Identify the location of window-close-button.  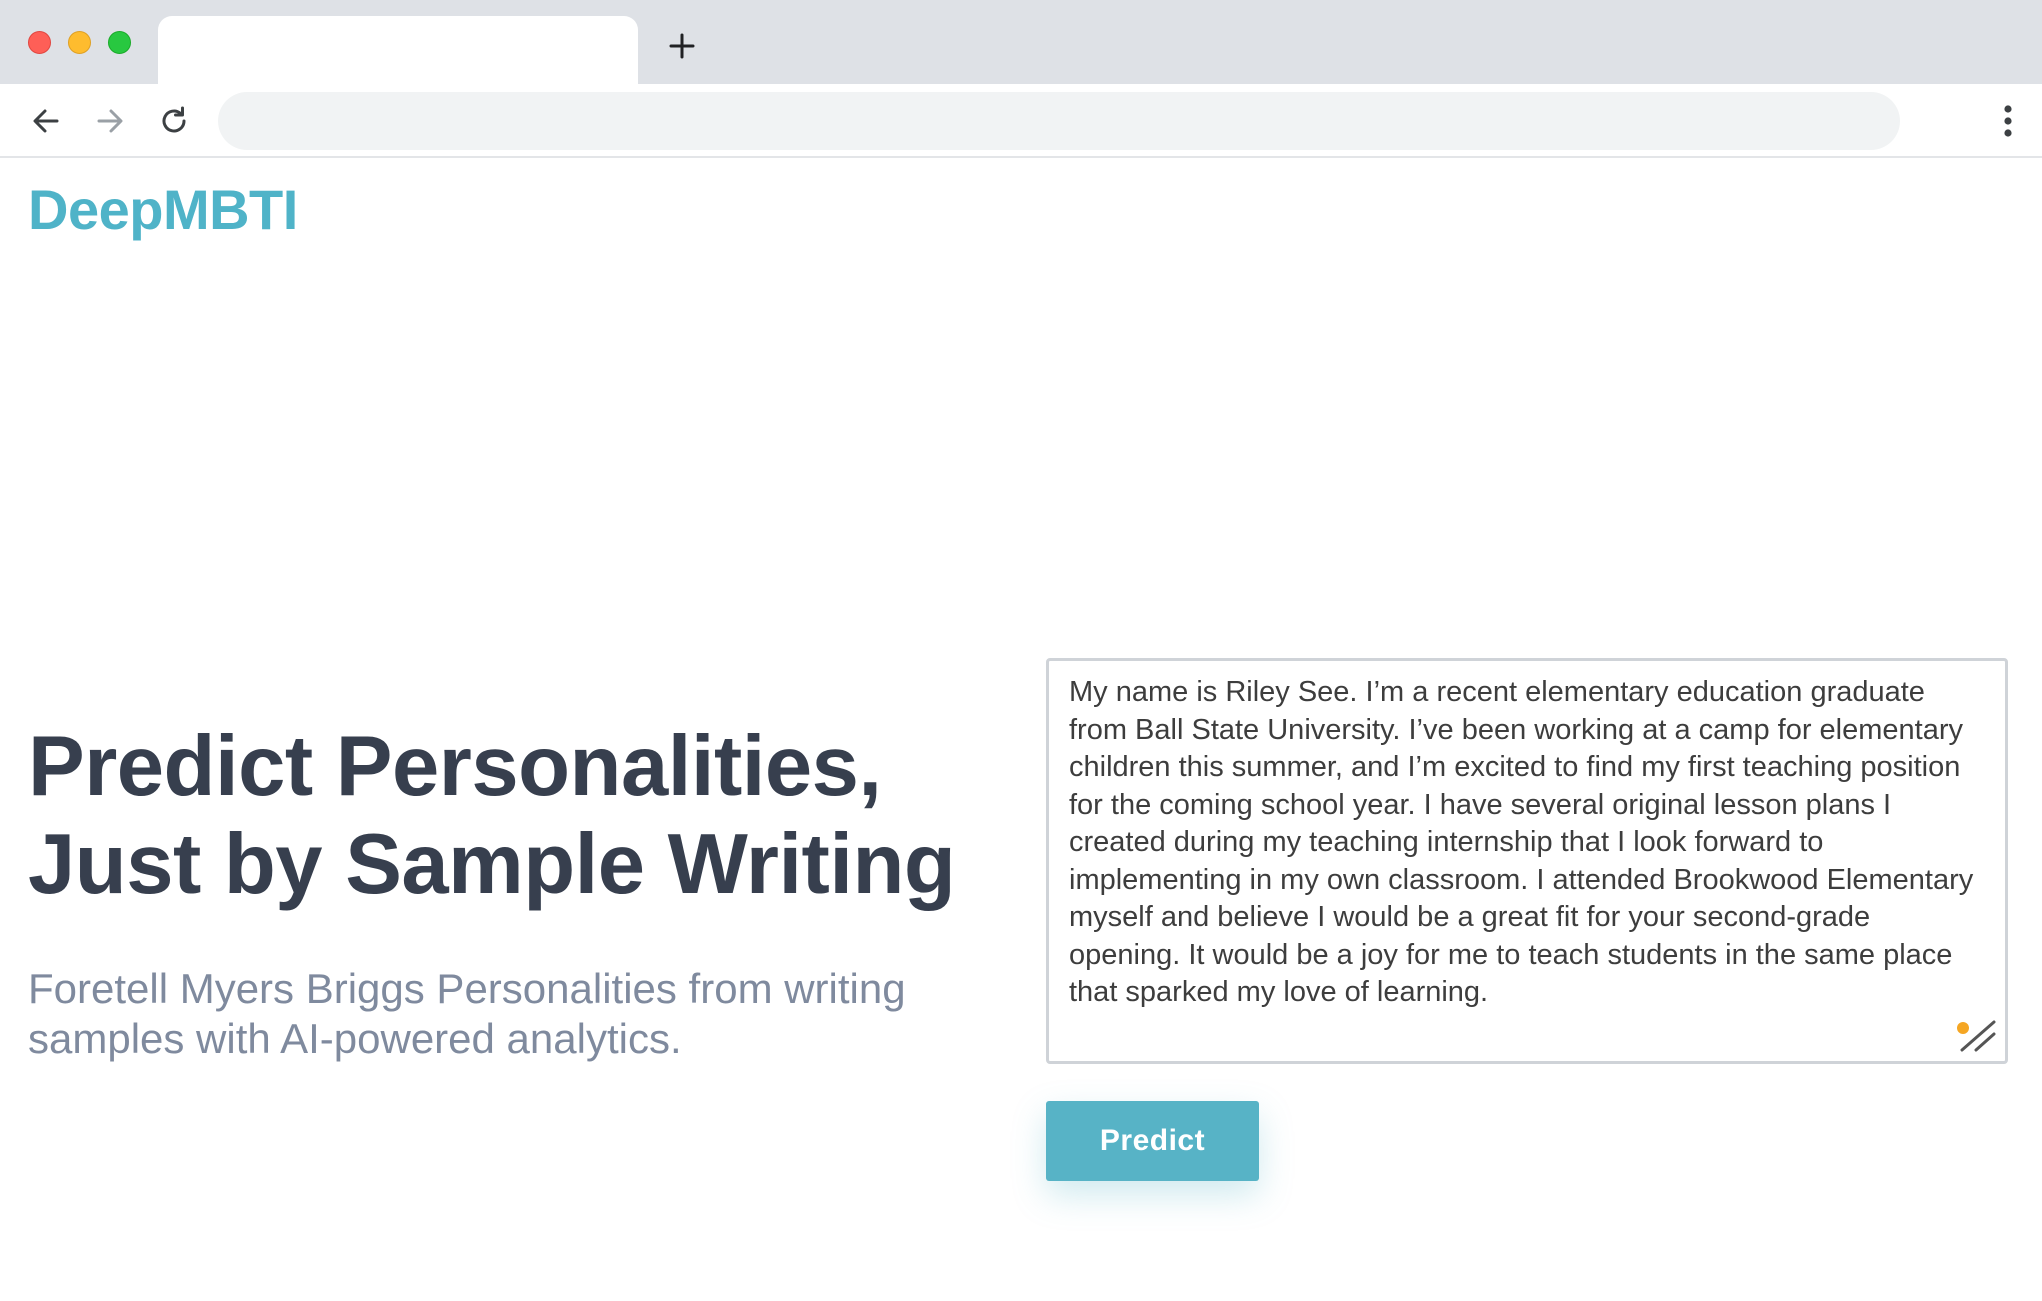
(39, 42).